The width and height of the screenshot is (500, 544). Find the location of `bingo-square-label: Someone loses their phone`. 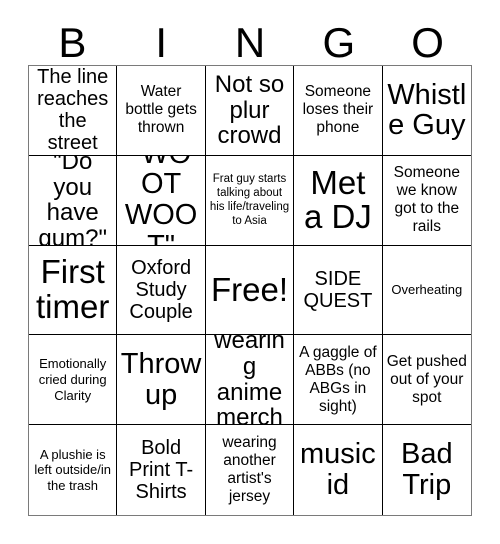

bingo-square-label: Someone loses their phone is located at coordinates (338, 110).